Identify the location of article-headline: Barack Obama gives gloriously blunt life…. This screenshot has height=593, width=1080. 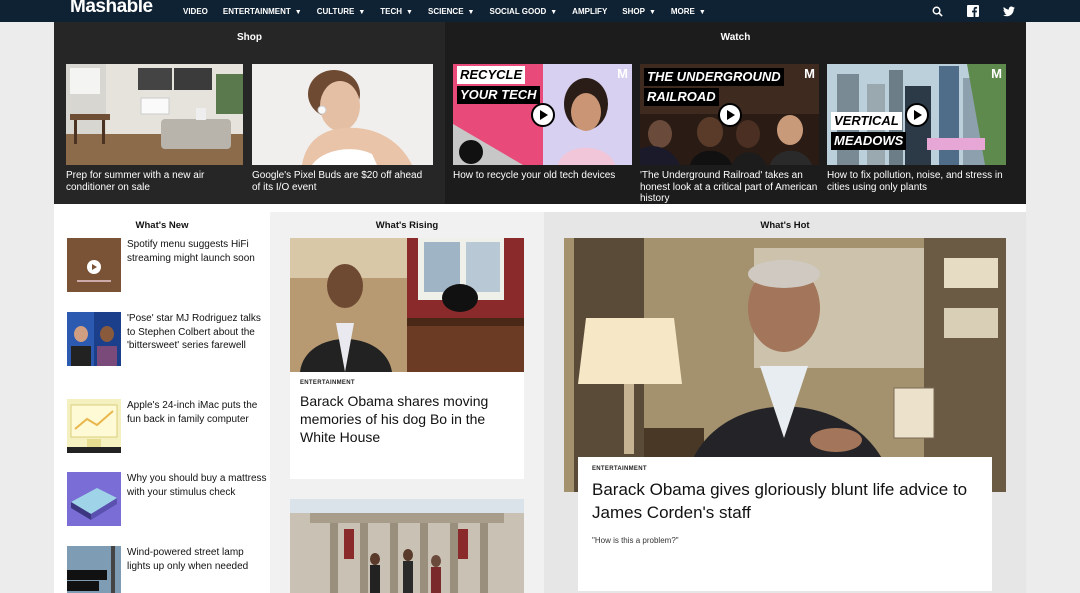
(780, 501).